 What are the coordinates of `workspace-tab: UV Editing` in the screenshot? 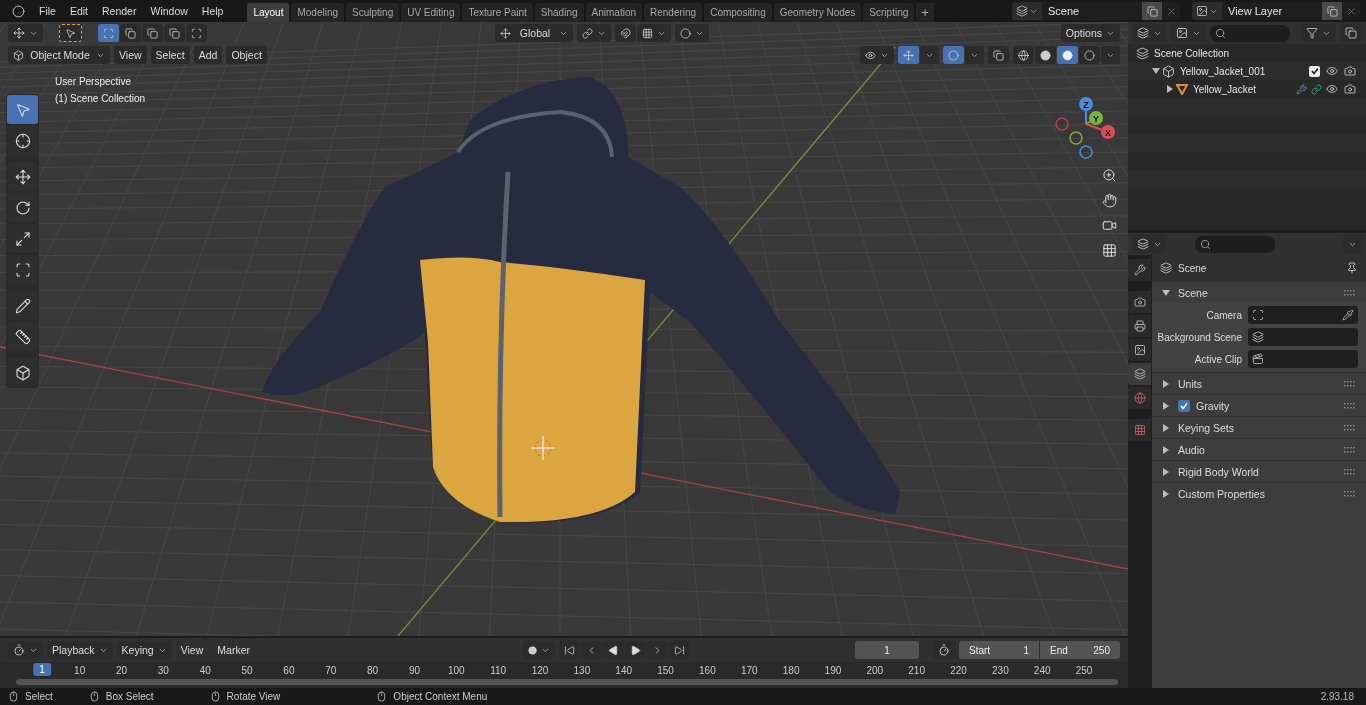 It's located at (431, 12).